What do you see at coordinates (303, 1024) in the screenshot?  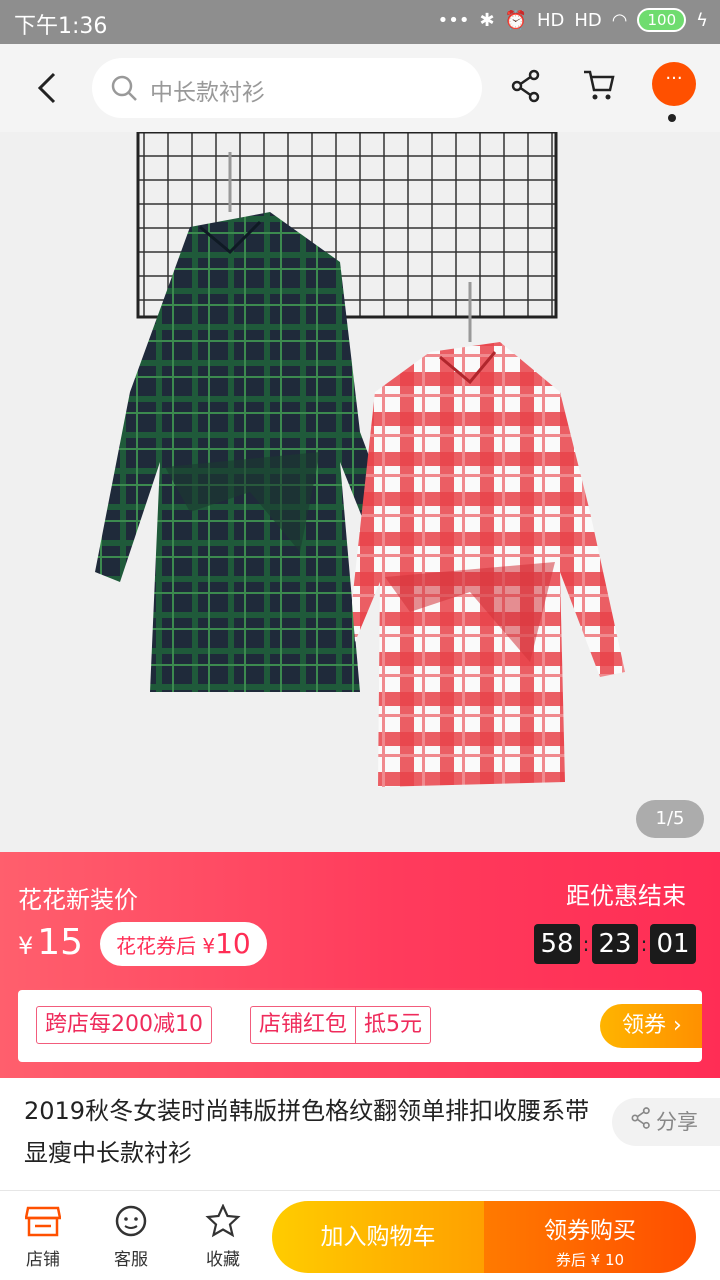 I see `store-red-packet-label: 店铺红包` at bounding box center [303, 1024].